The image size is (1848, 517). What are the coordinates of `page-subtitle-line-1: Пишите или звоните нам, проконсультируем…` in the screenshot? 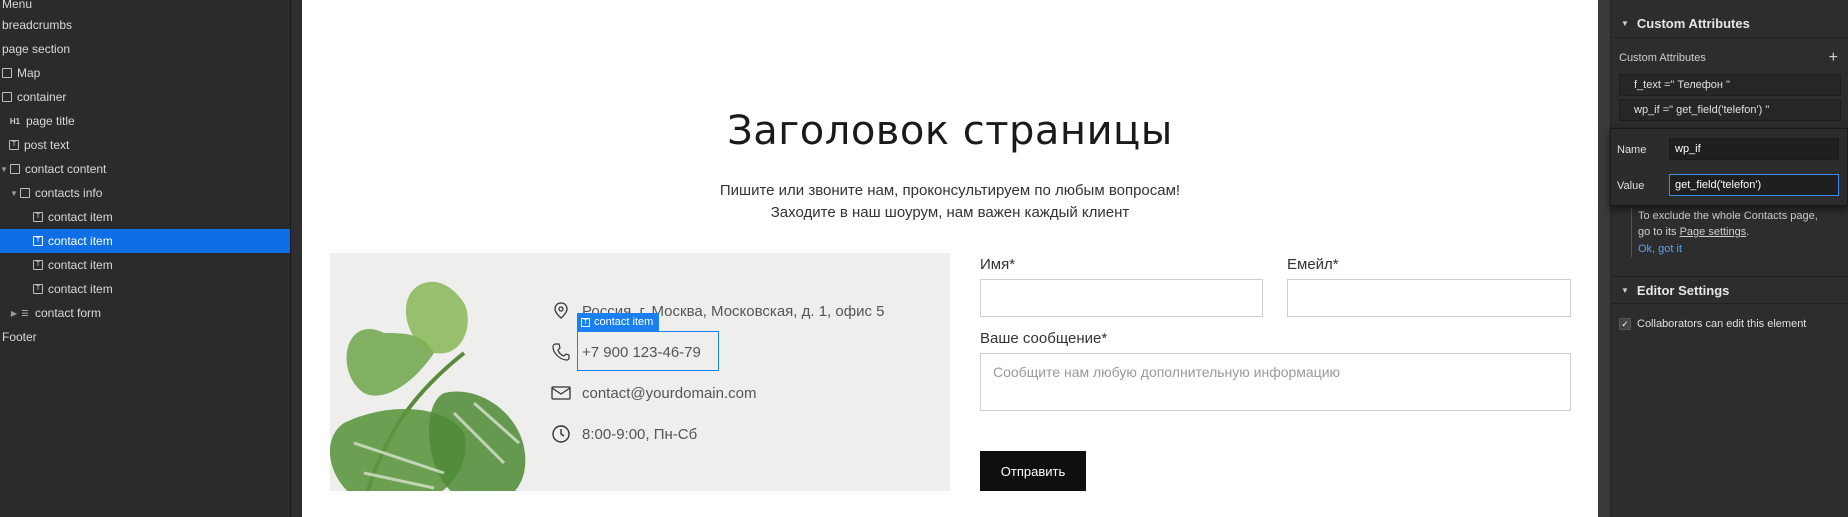 It's located at (950, 190).